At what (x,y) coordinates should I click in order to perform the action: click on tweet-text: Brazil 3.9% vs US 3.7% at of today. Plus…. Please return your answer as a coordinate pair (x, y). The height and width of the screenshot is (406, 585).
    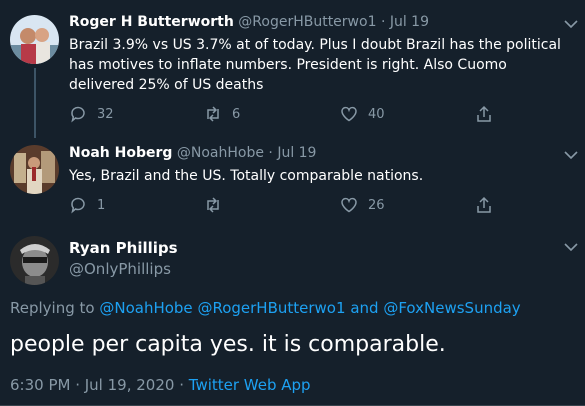
    Looking at the image, I should click on (315, 65).